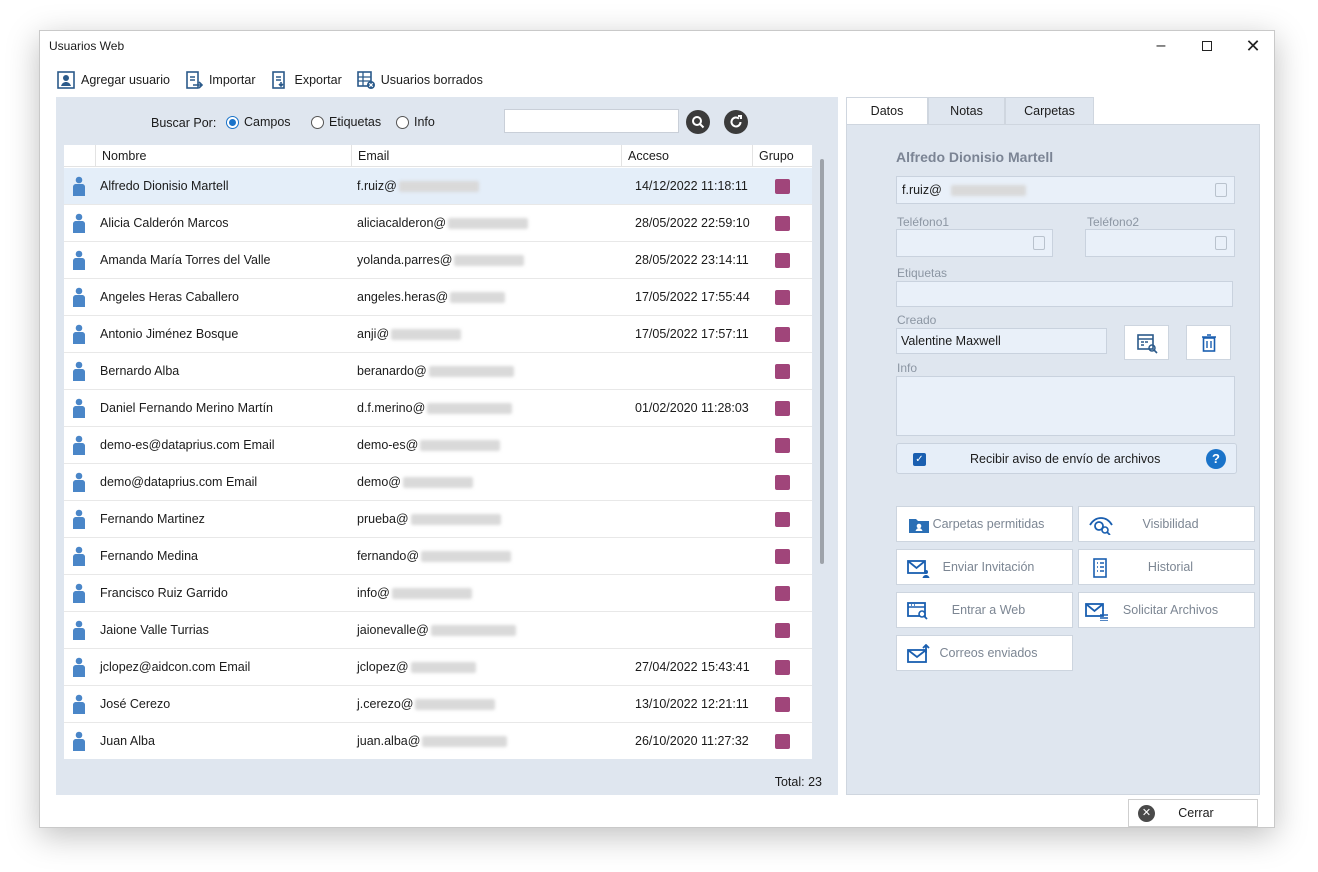 The image size is (1318, 872). I want to click on cell-email: demo-es@, so click(429, 445).